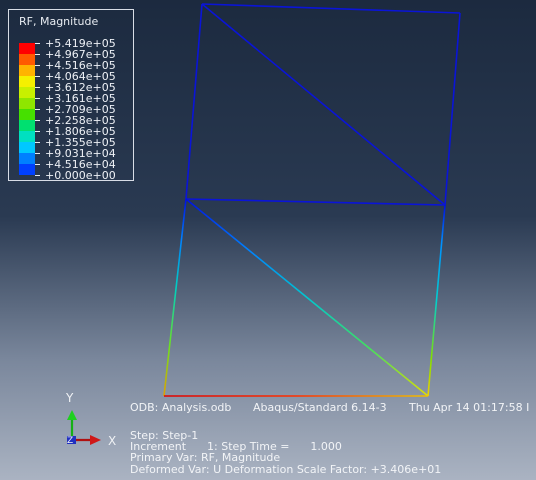  What do you see at coordinates (95, 440) in the screenshot?
I see `x-axis-arrow-icon` at bounding box center [95, 440].